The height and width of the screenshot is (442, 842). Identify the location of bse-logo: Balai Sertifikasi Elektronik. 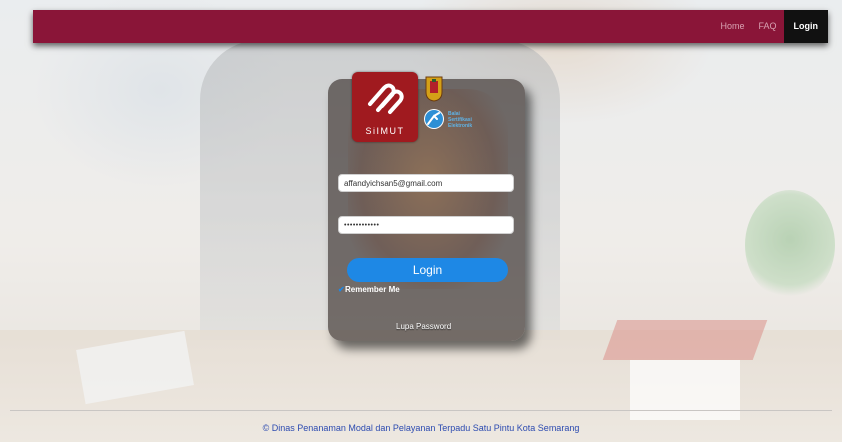
(453, 121).